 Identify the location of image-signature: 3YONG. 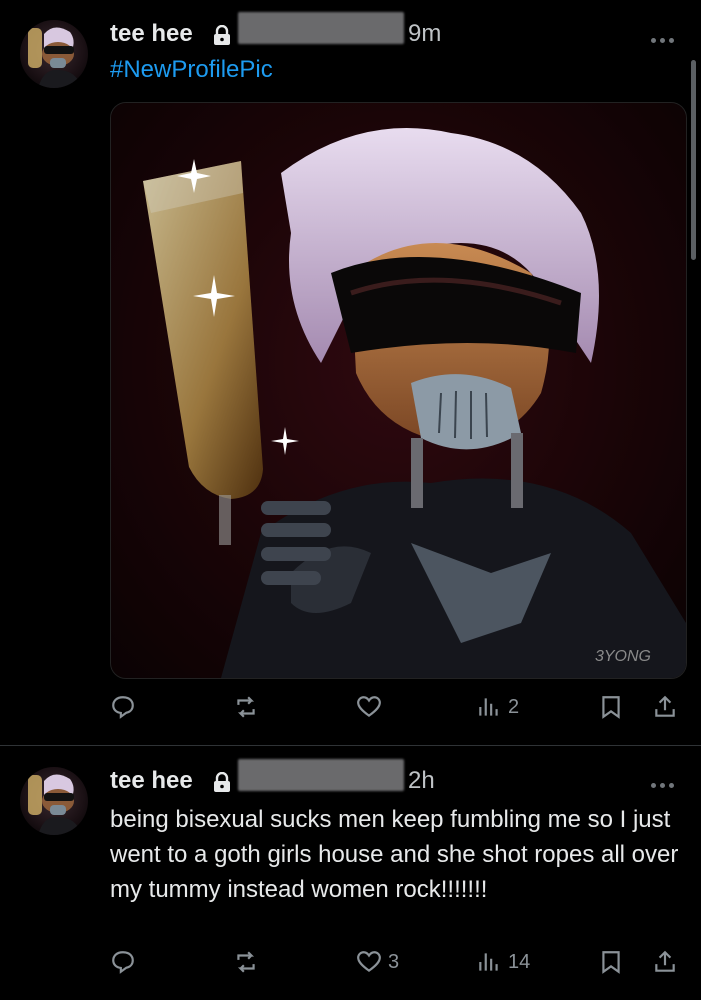
(623, 656).